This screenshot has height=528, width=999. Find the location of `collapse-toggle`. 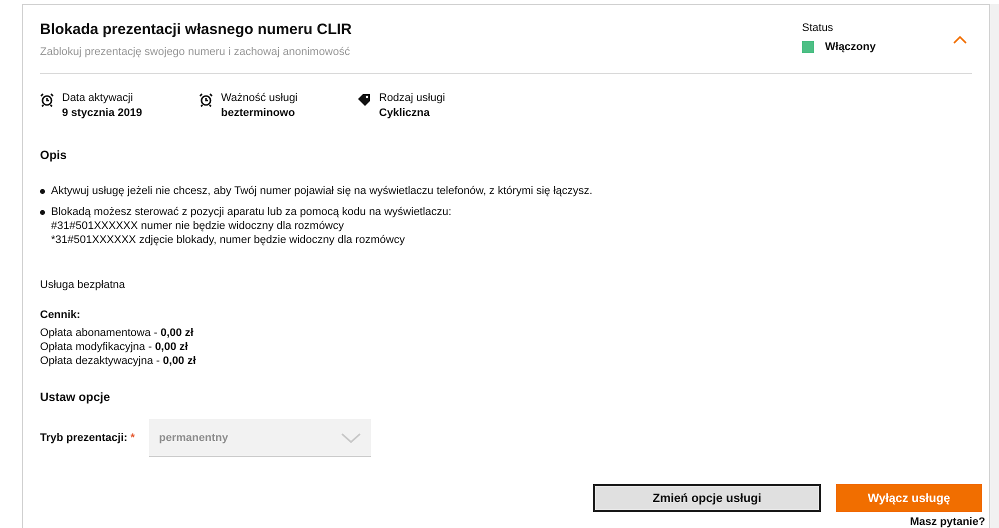

collapse-toggle is located at coordinates (960, 40).